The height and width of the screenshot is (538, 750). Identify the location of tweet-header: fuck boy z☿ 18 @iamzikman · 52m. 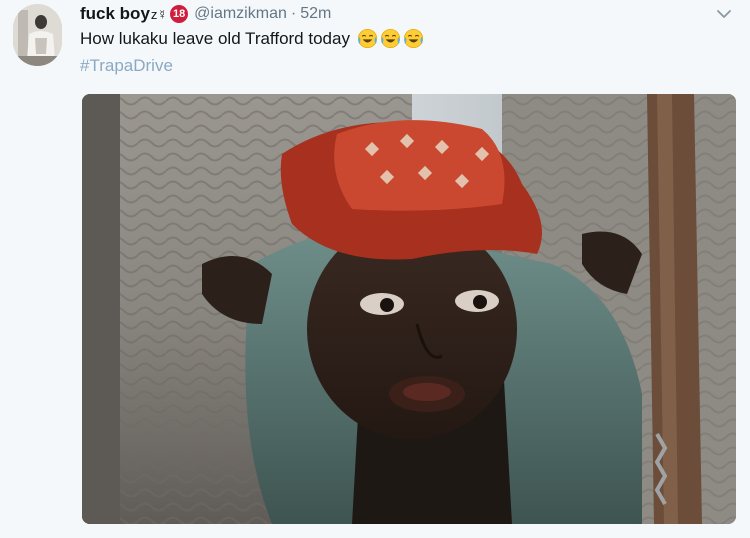
(205, 14).